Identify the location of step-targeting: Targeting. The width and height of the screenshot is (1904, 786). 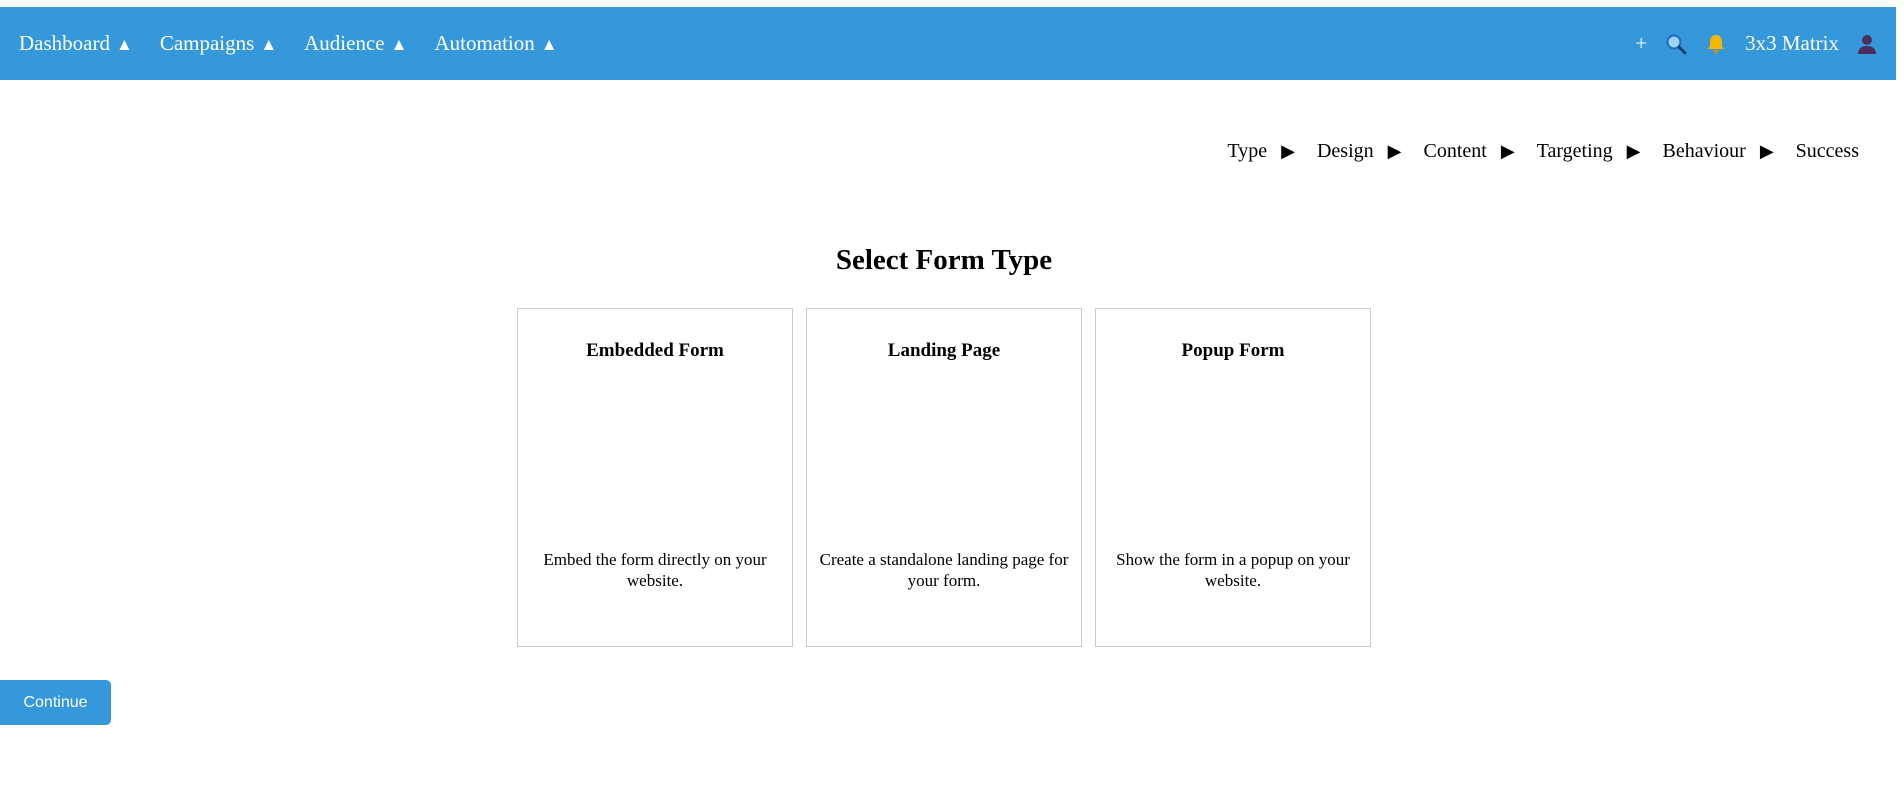
(1575, 151).